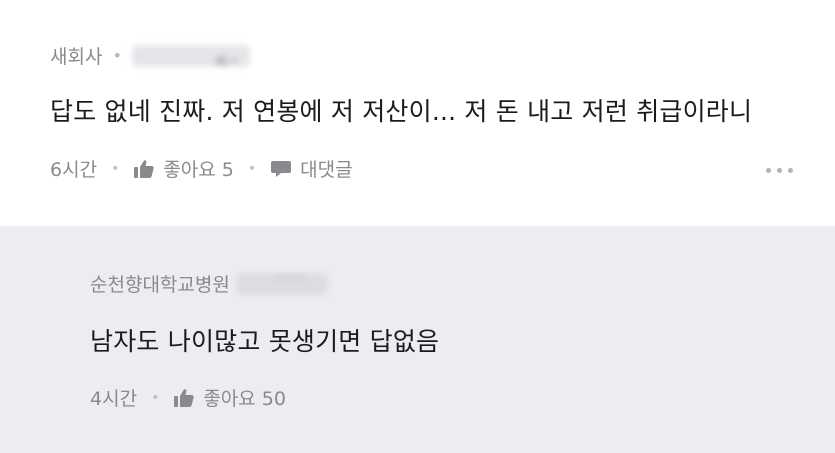 This screenshot has width=835, height=453. What do you see at coordinates (198, 168) in the screenshot?
I see `like-button: 좋아요 5` at bounding box center [198, 168].